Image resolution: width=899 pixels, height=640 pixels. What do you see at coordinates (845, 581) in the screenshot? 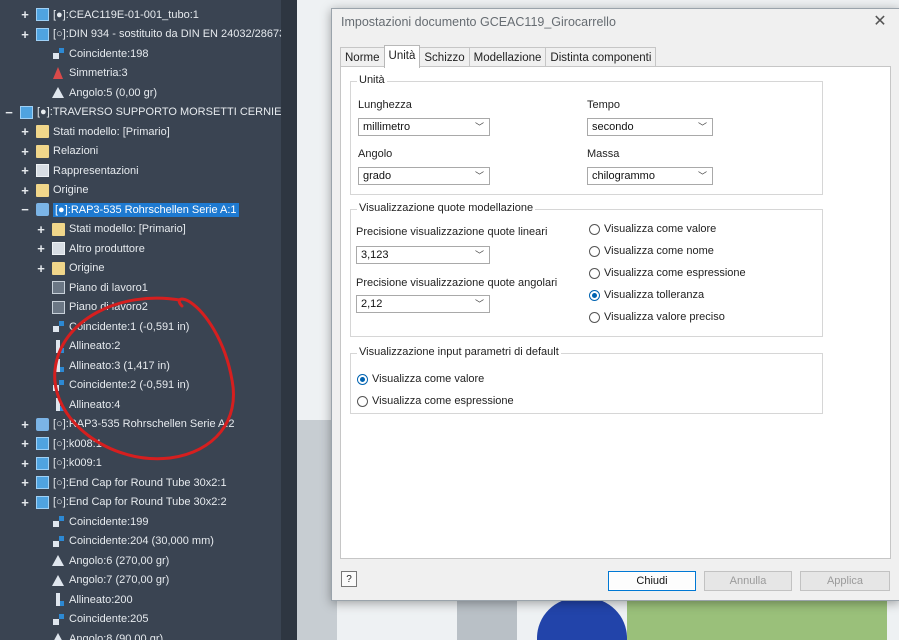
I see `apply-button: Applica` at bounding box center [845, 581].